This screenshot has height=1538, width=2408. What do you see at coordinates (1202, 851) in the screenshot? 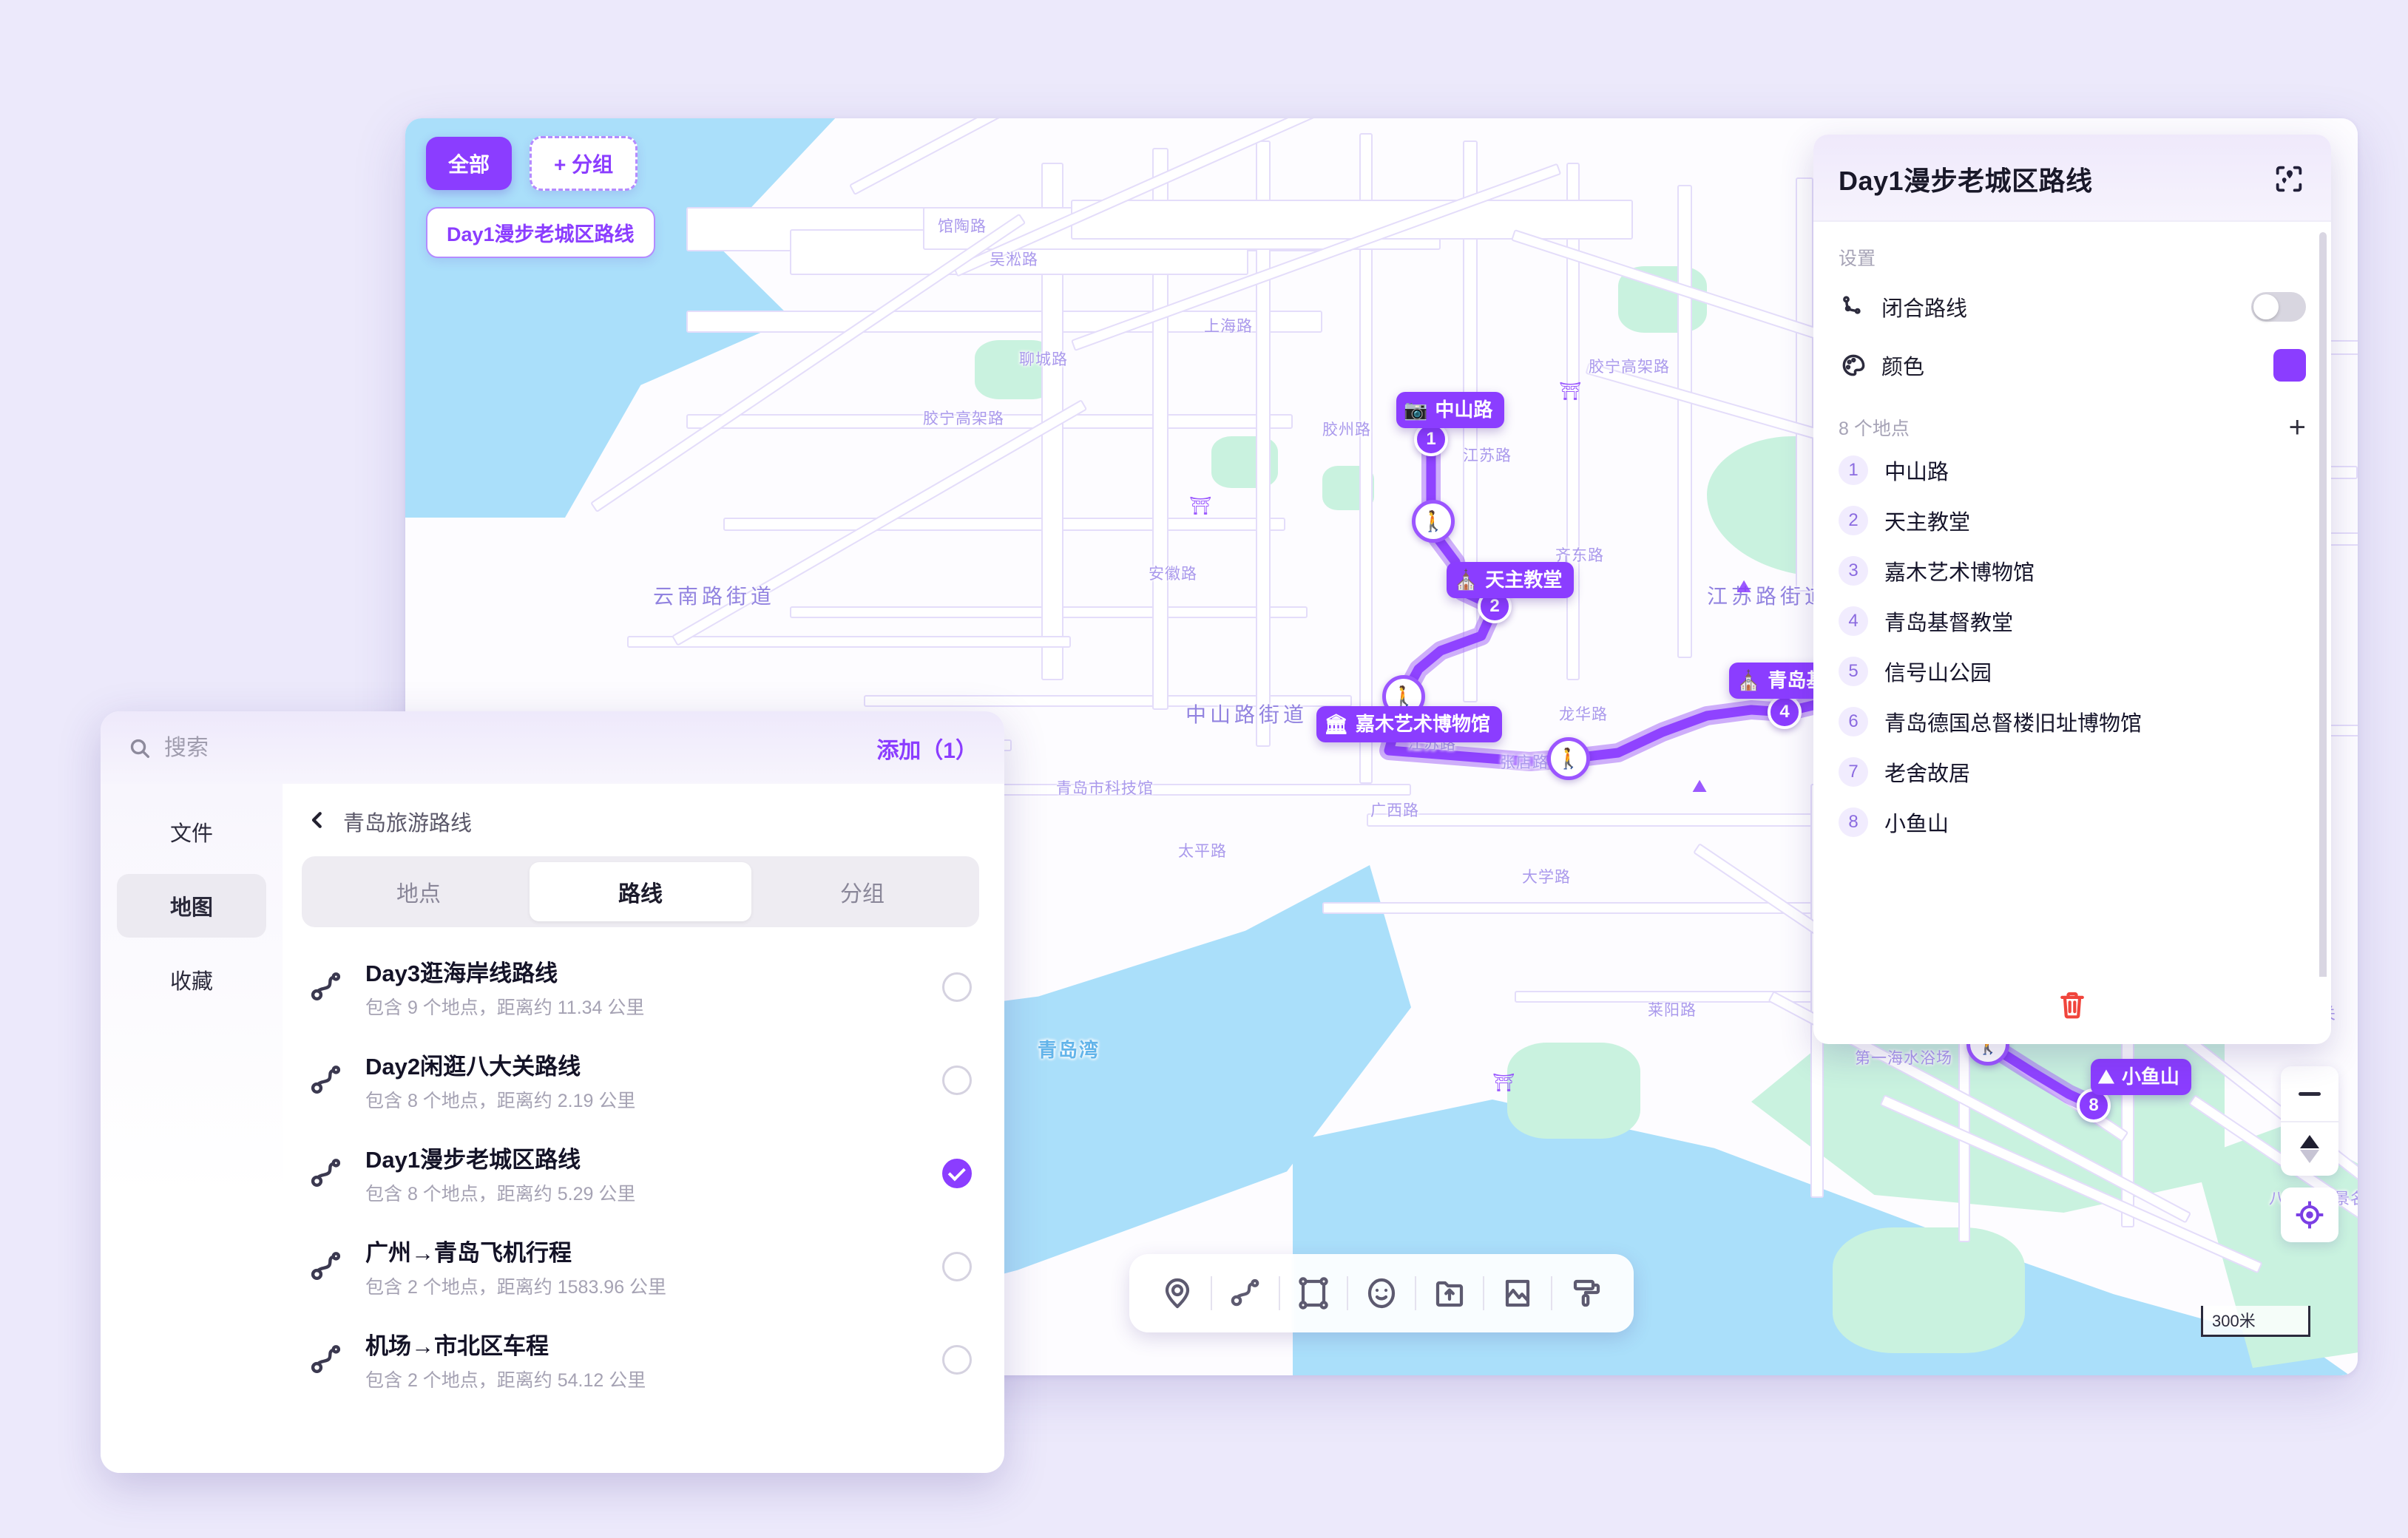
I see `map-label: 太平路` at bounding box center [1202, 851].